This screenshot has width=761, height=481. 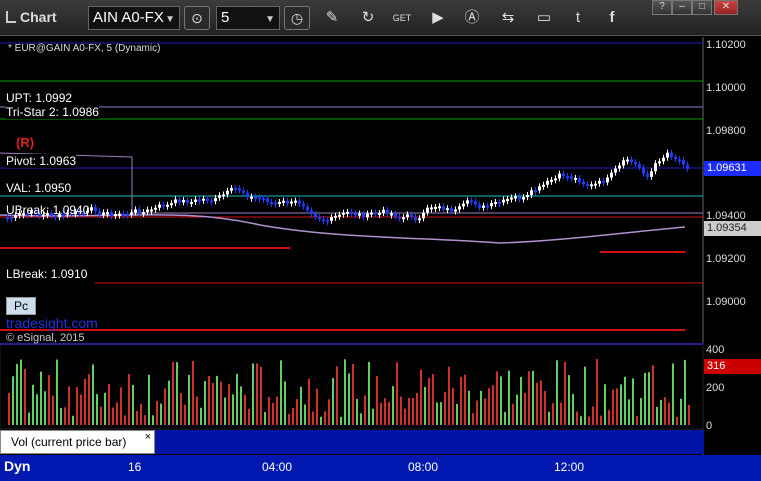 I want to click on minimize-button: –, so click(x=682, y=7).